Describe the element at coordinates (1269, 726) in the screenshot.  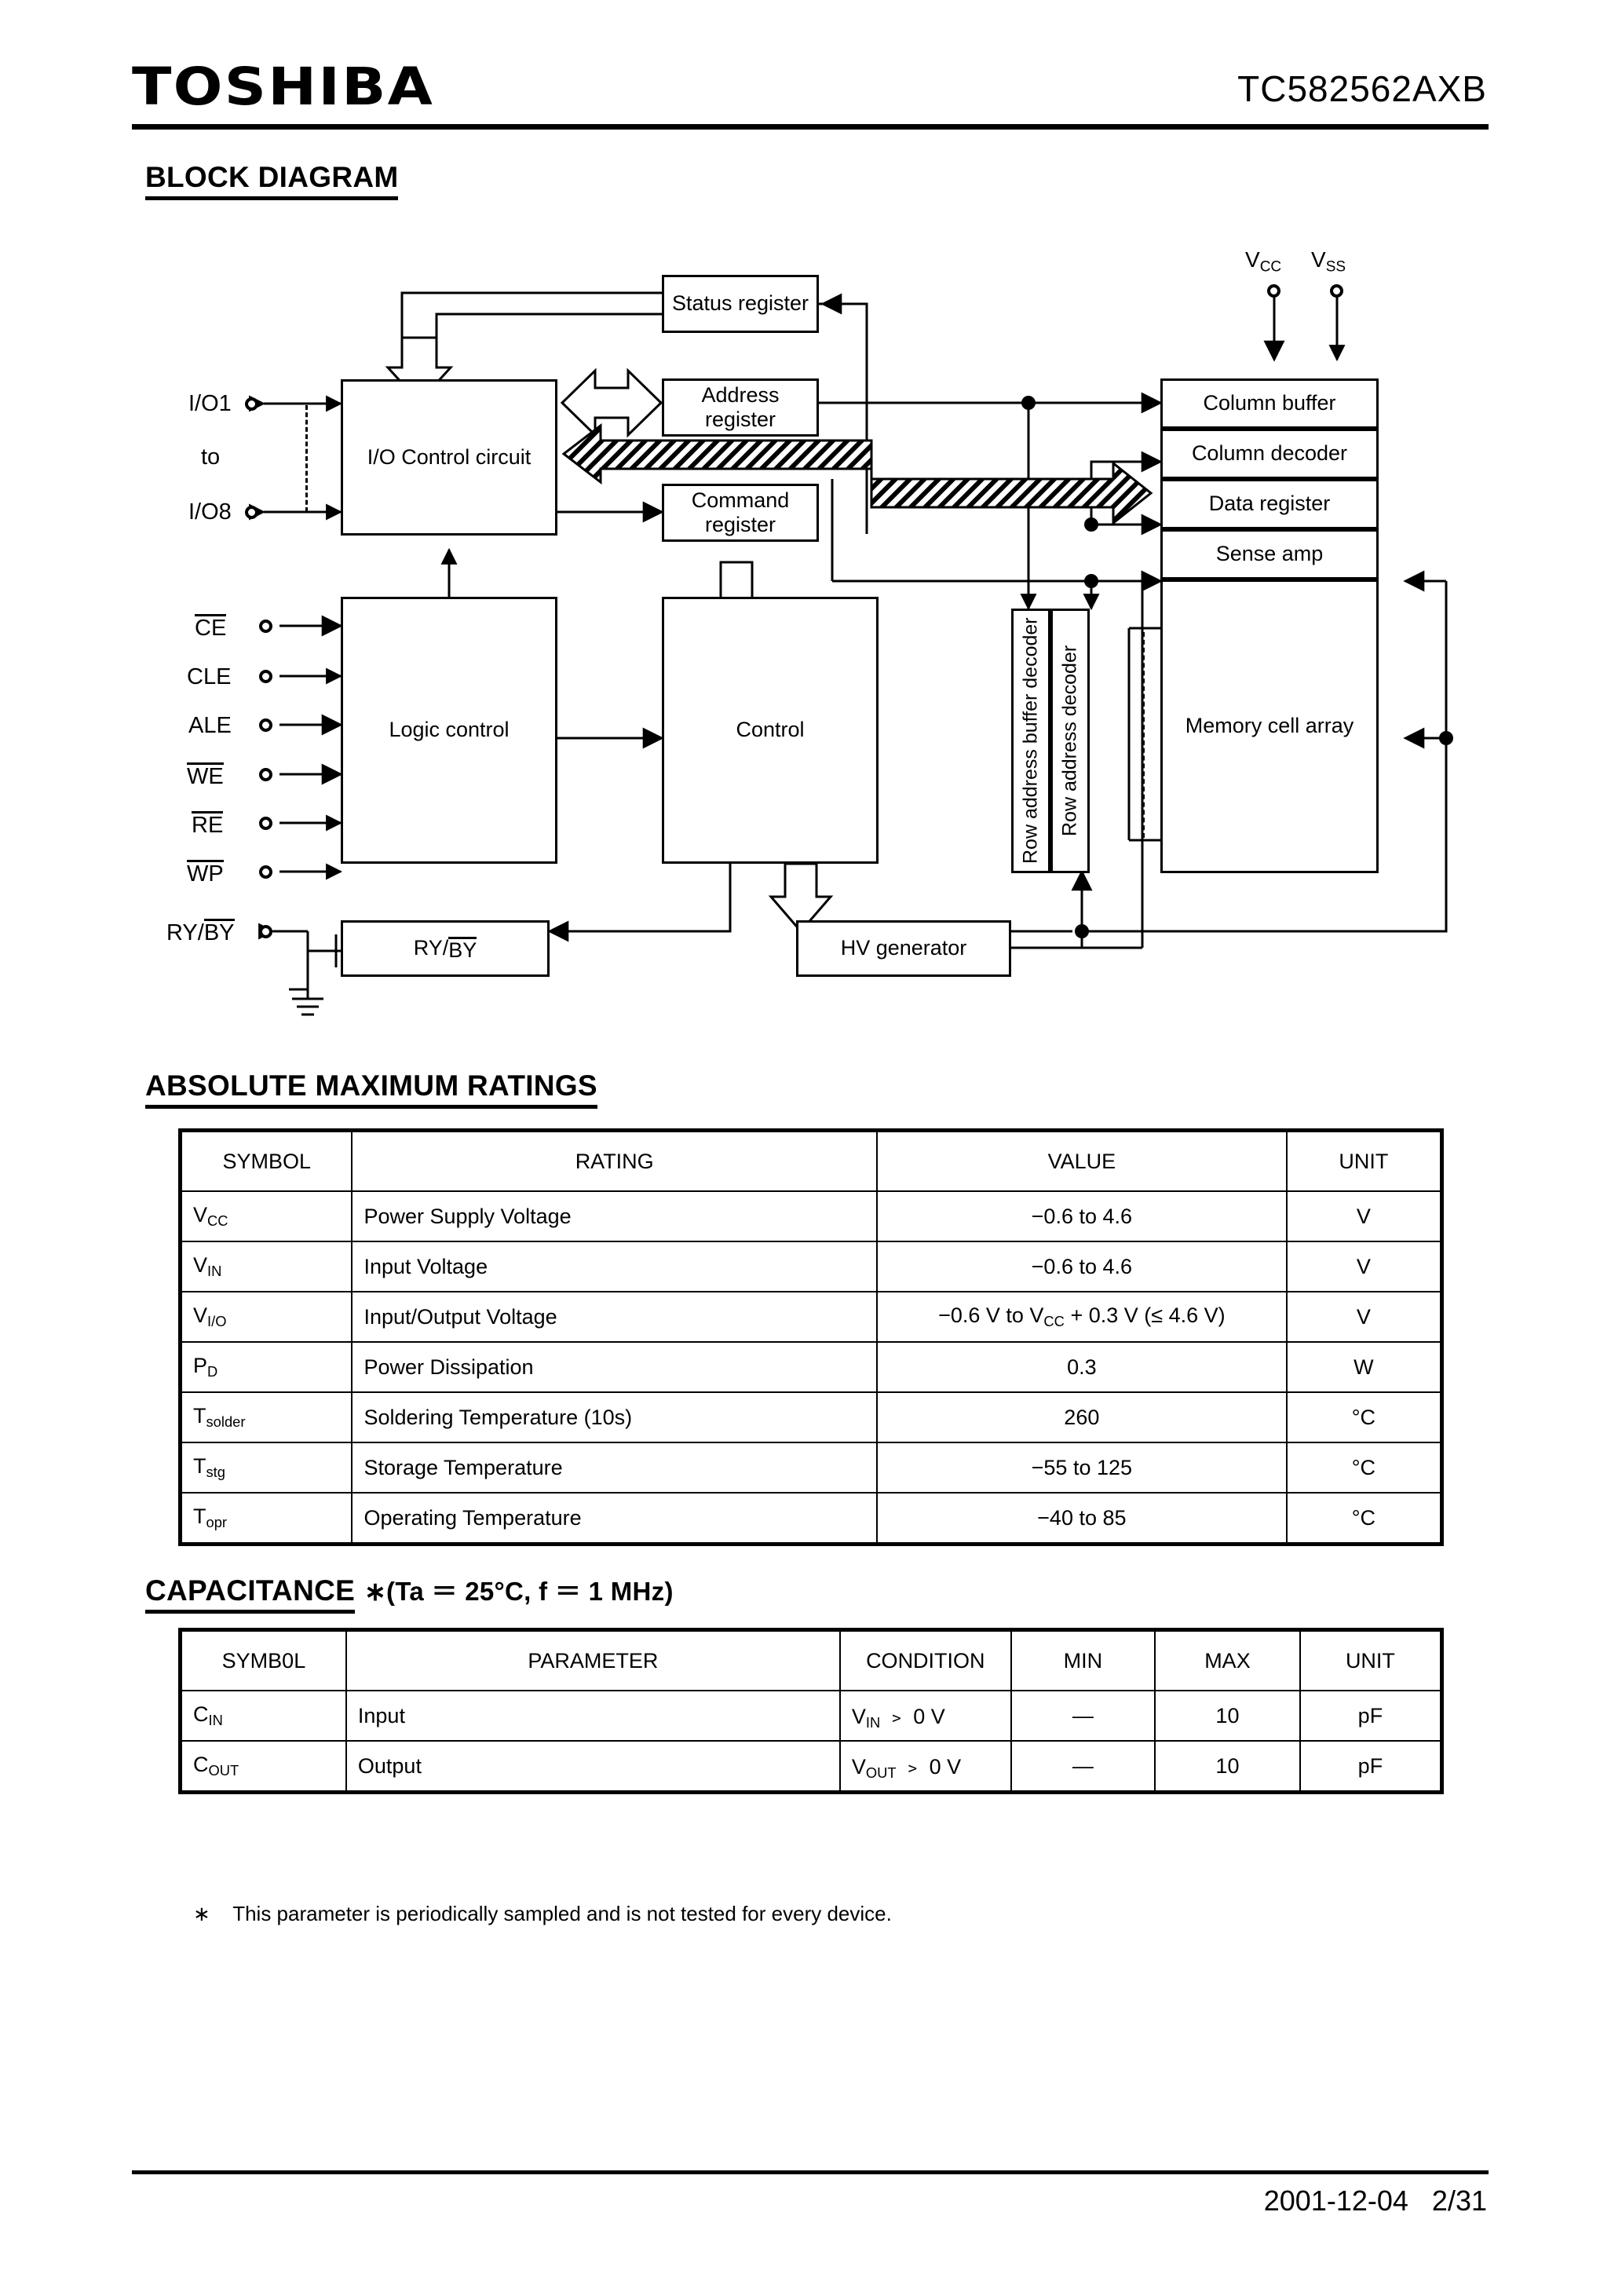
I see `block-memory-cell-array: Memory cell array` at that location.